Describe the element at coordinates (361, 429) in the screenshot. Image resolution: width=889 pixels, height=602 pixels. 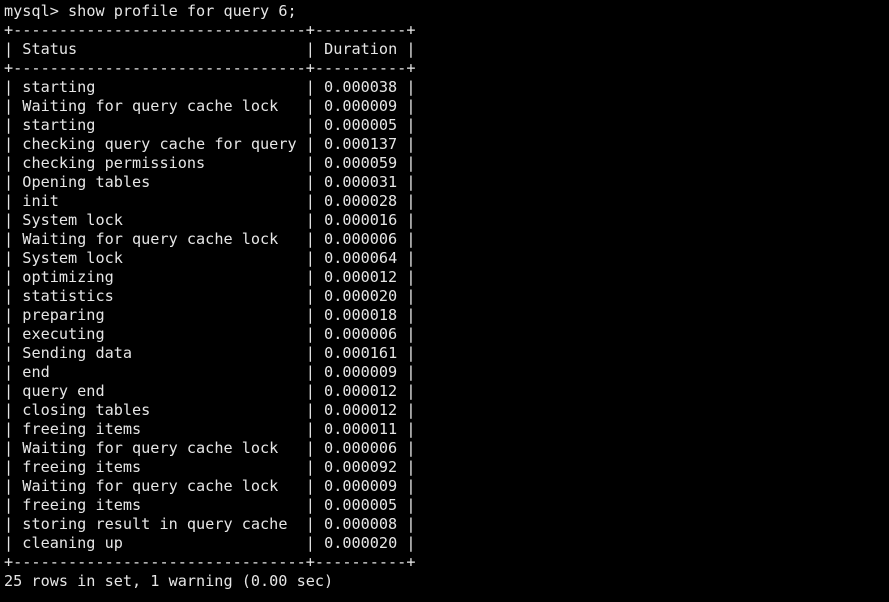
I see `duration-cell: 0.000011` at that location.